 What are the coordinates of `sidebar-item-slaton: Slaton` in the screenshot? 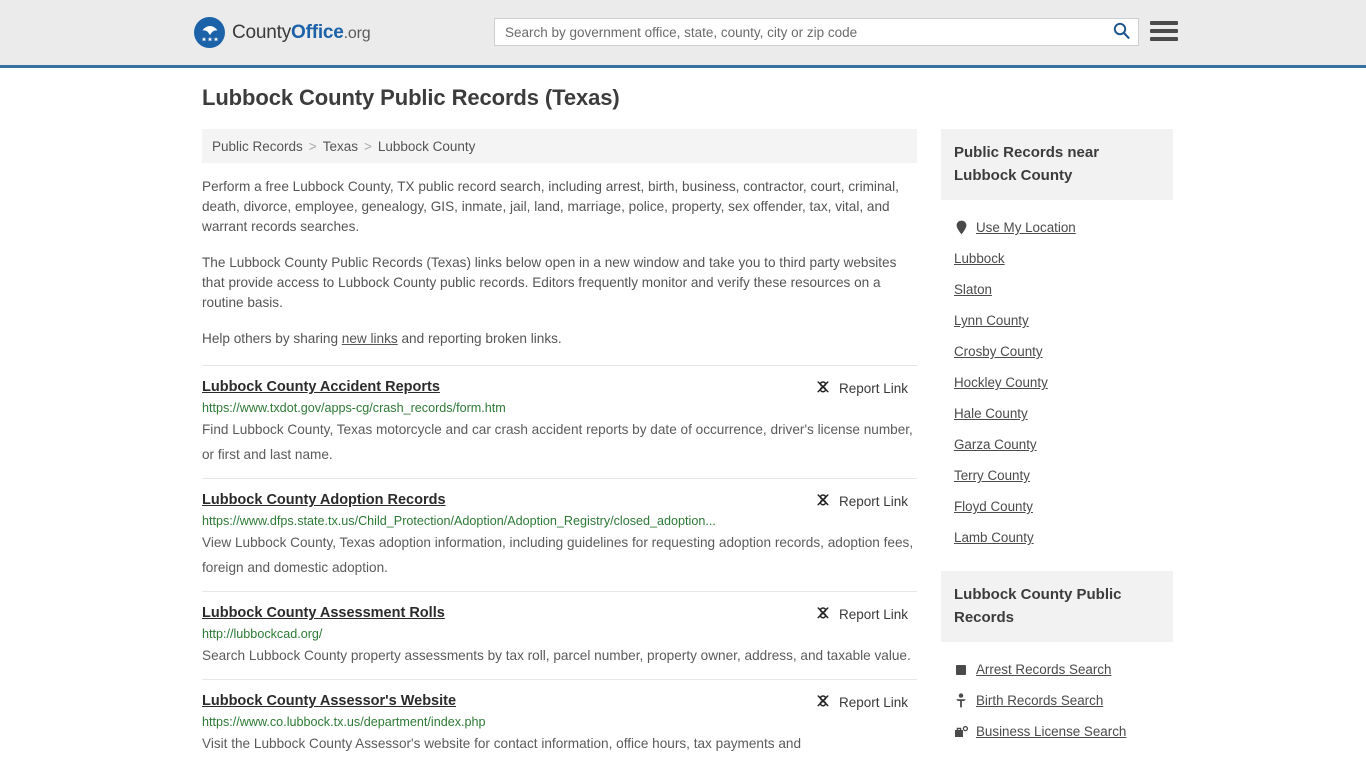 It's located at (1057, 289).